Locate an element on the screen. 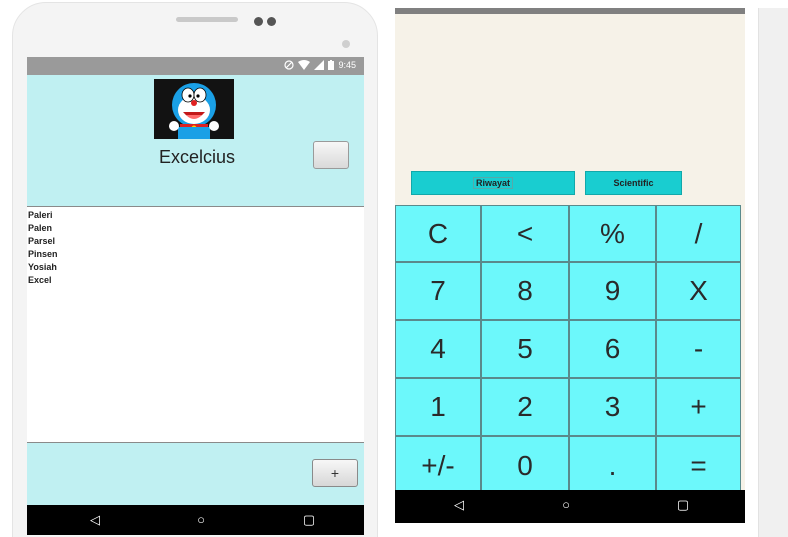  list-item: Palen is located at coordinates (196, 228).